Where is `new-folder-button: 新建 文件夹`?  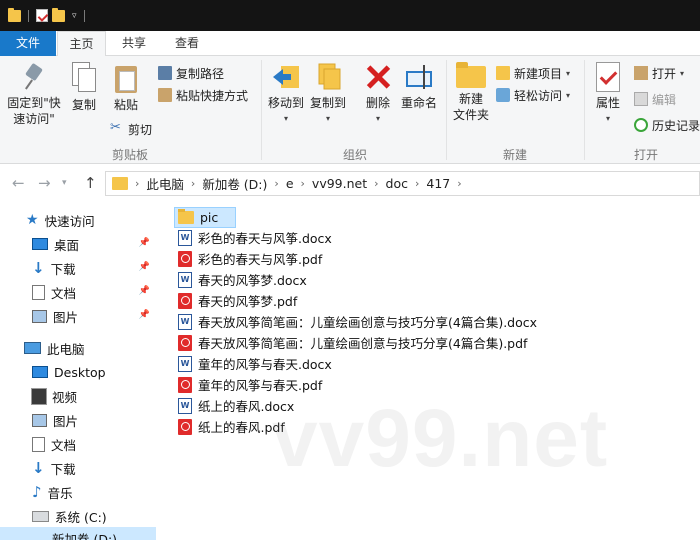
new-folder-button: 新建 文件夹 is located at coordinates (471, 92).